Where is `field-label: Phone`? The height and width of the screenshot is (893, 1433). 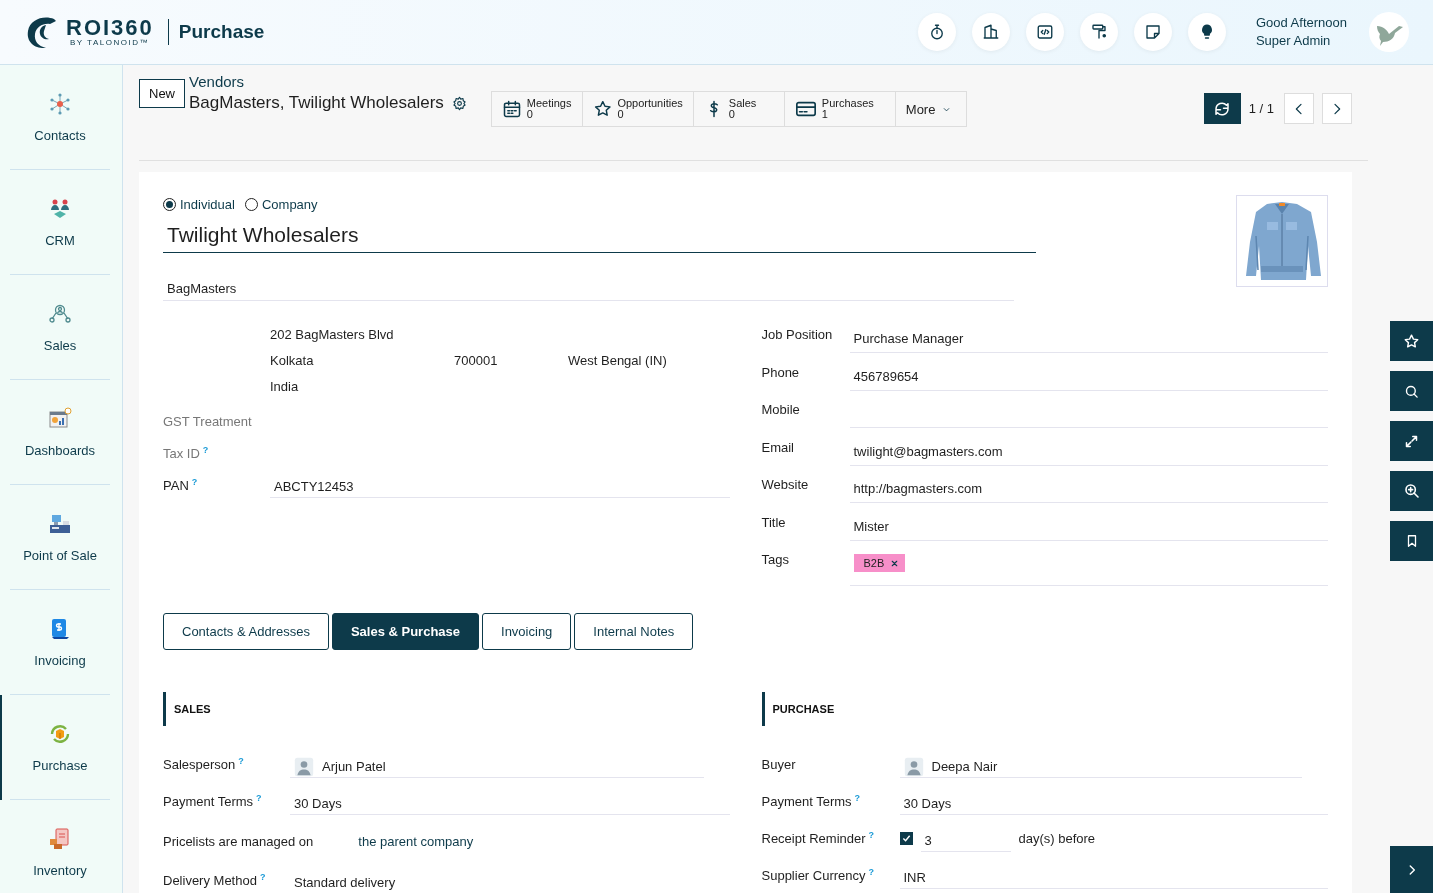 field-label: Phone is located at coordinates (781, 371).